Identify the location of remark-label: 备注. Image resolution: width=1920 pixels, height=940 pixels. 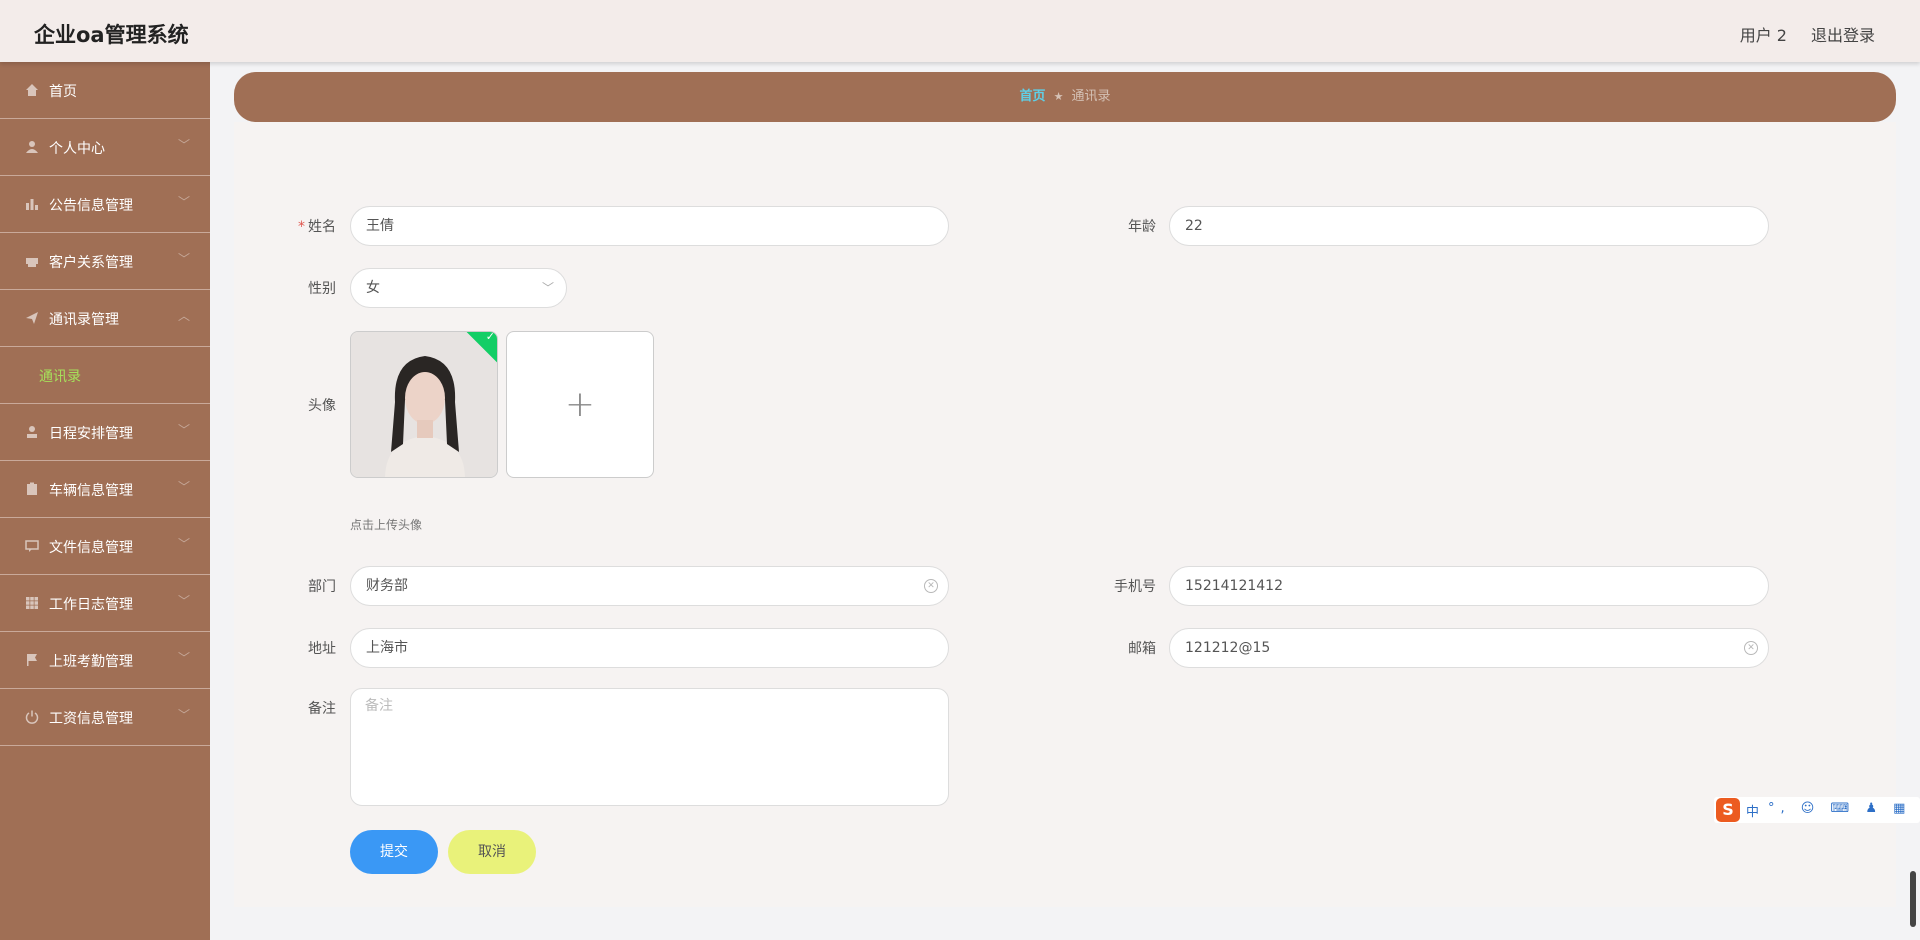
(322, 709).